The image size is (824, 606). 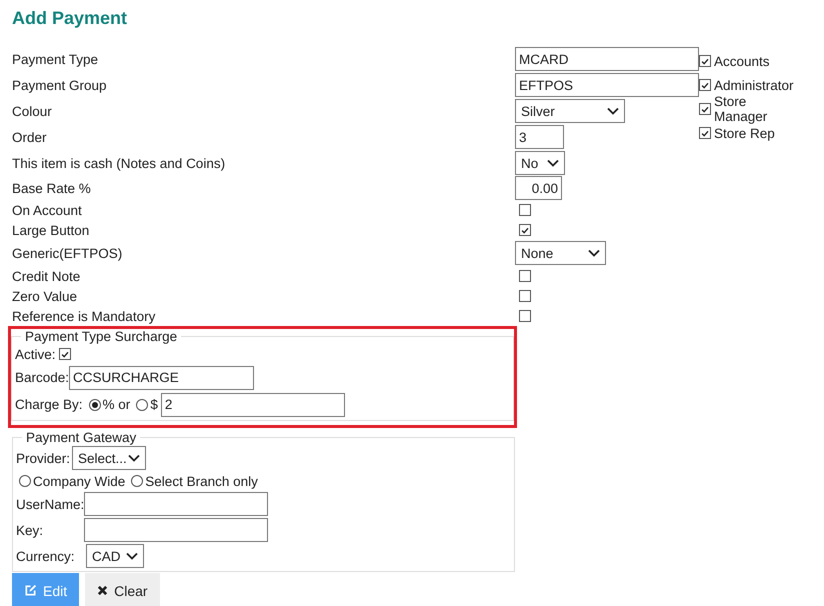 What do you see at coordinates (538, 188) in the screenshot?
I see `input-field: 0.00` at bounding box center [538, 188].